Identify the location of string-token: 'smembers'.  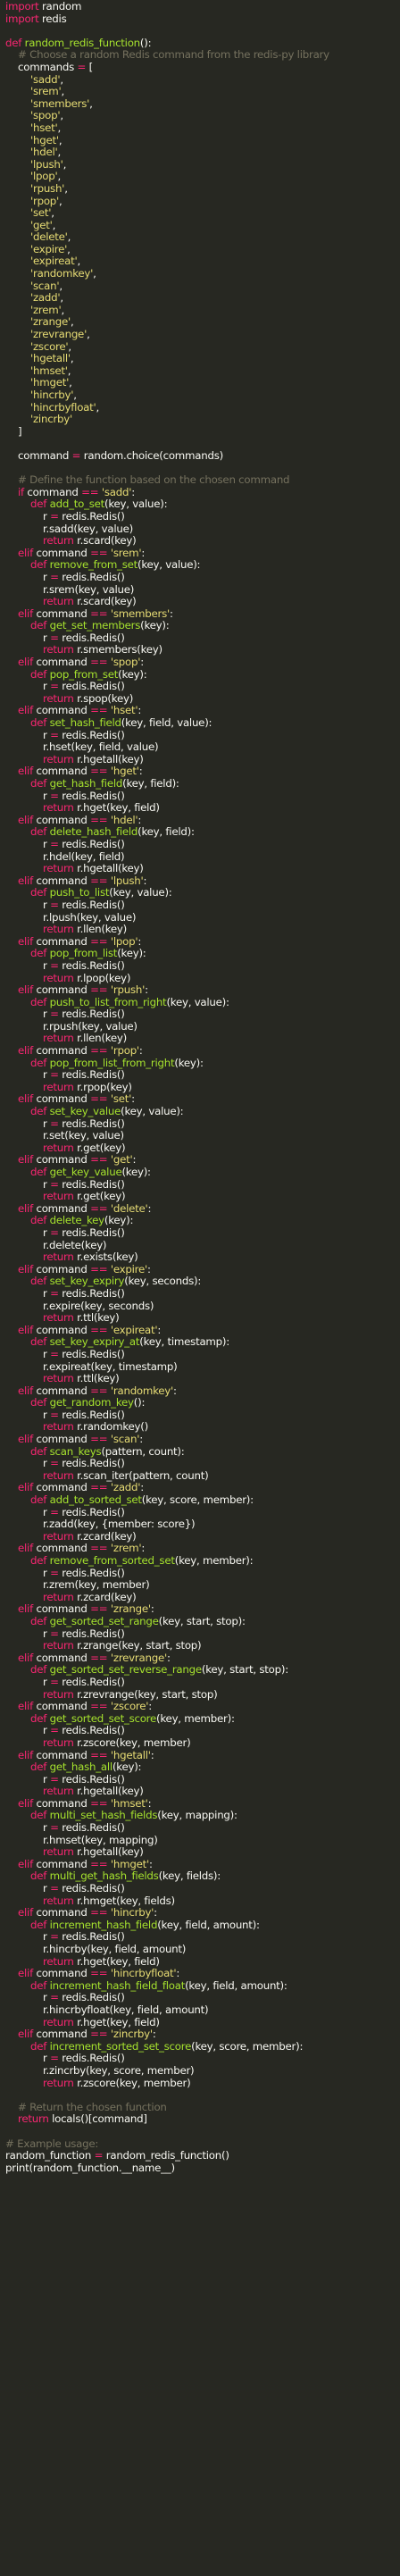
(141, 613).